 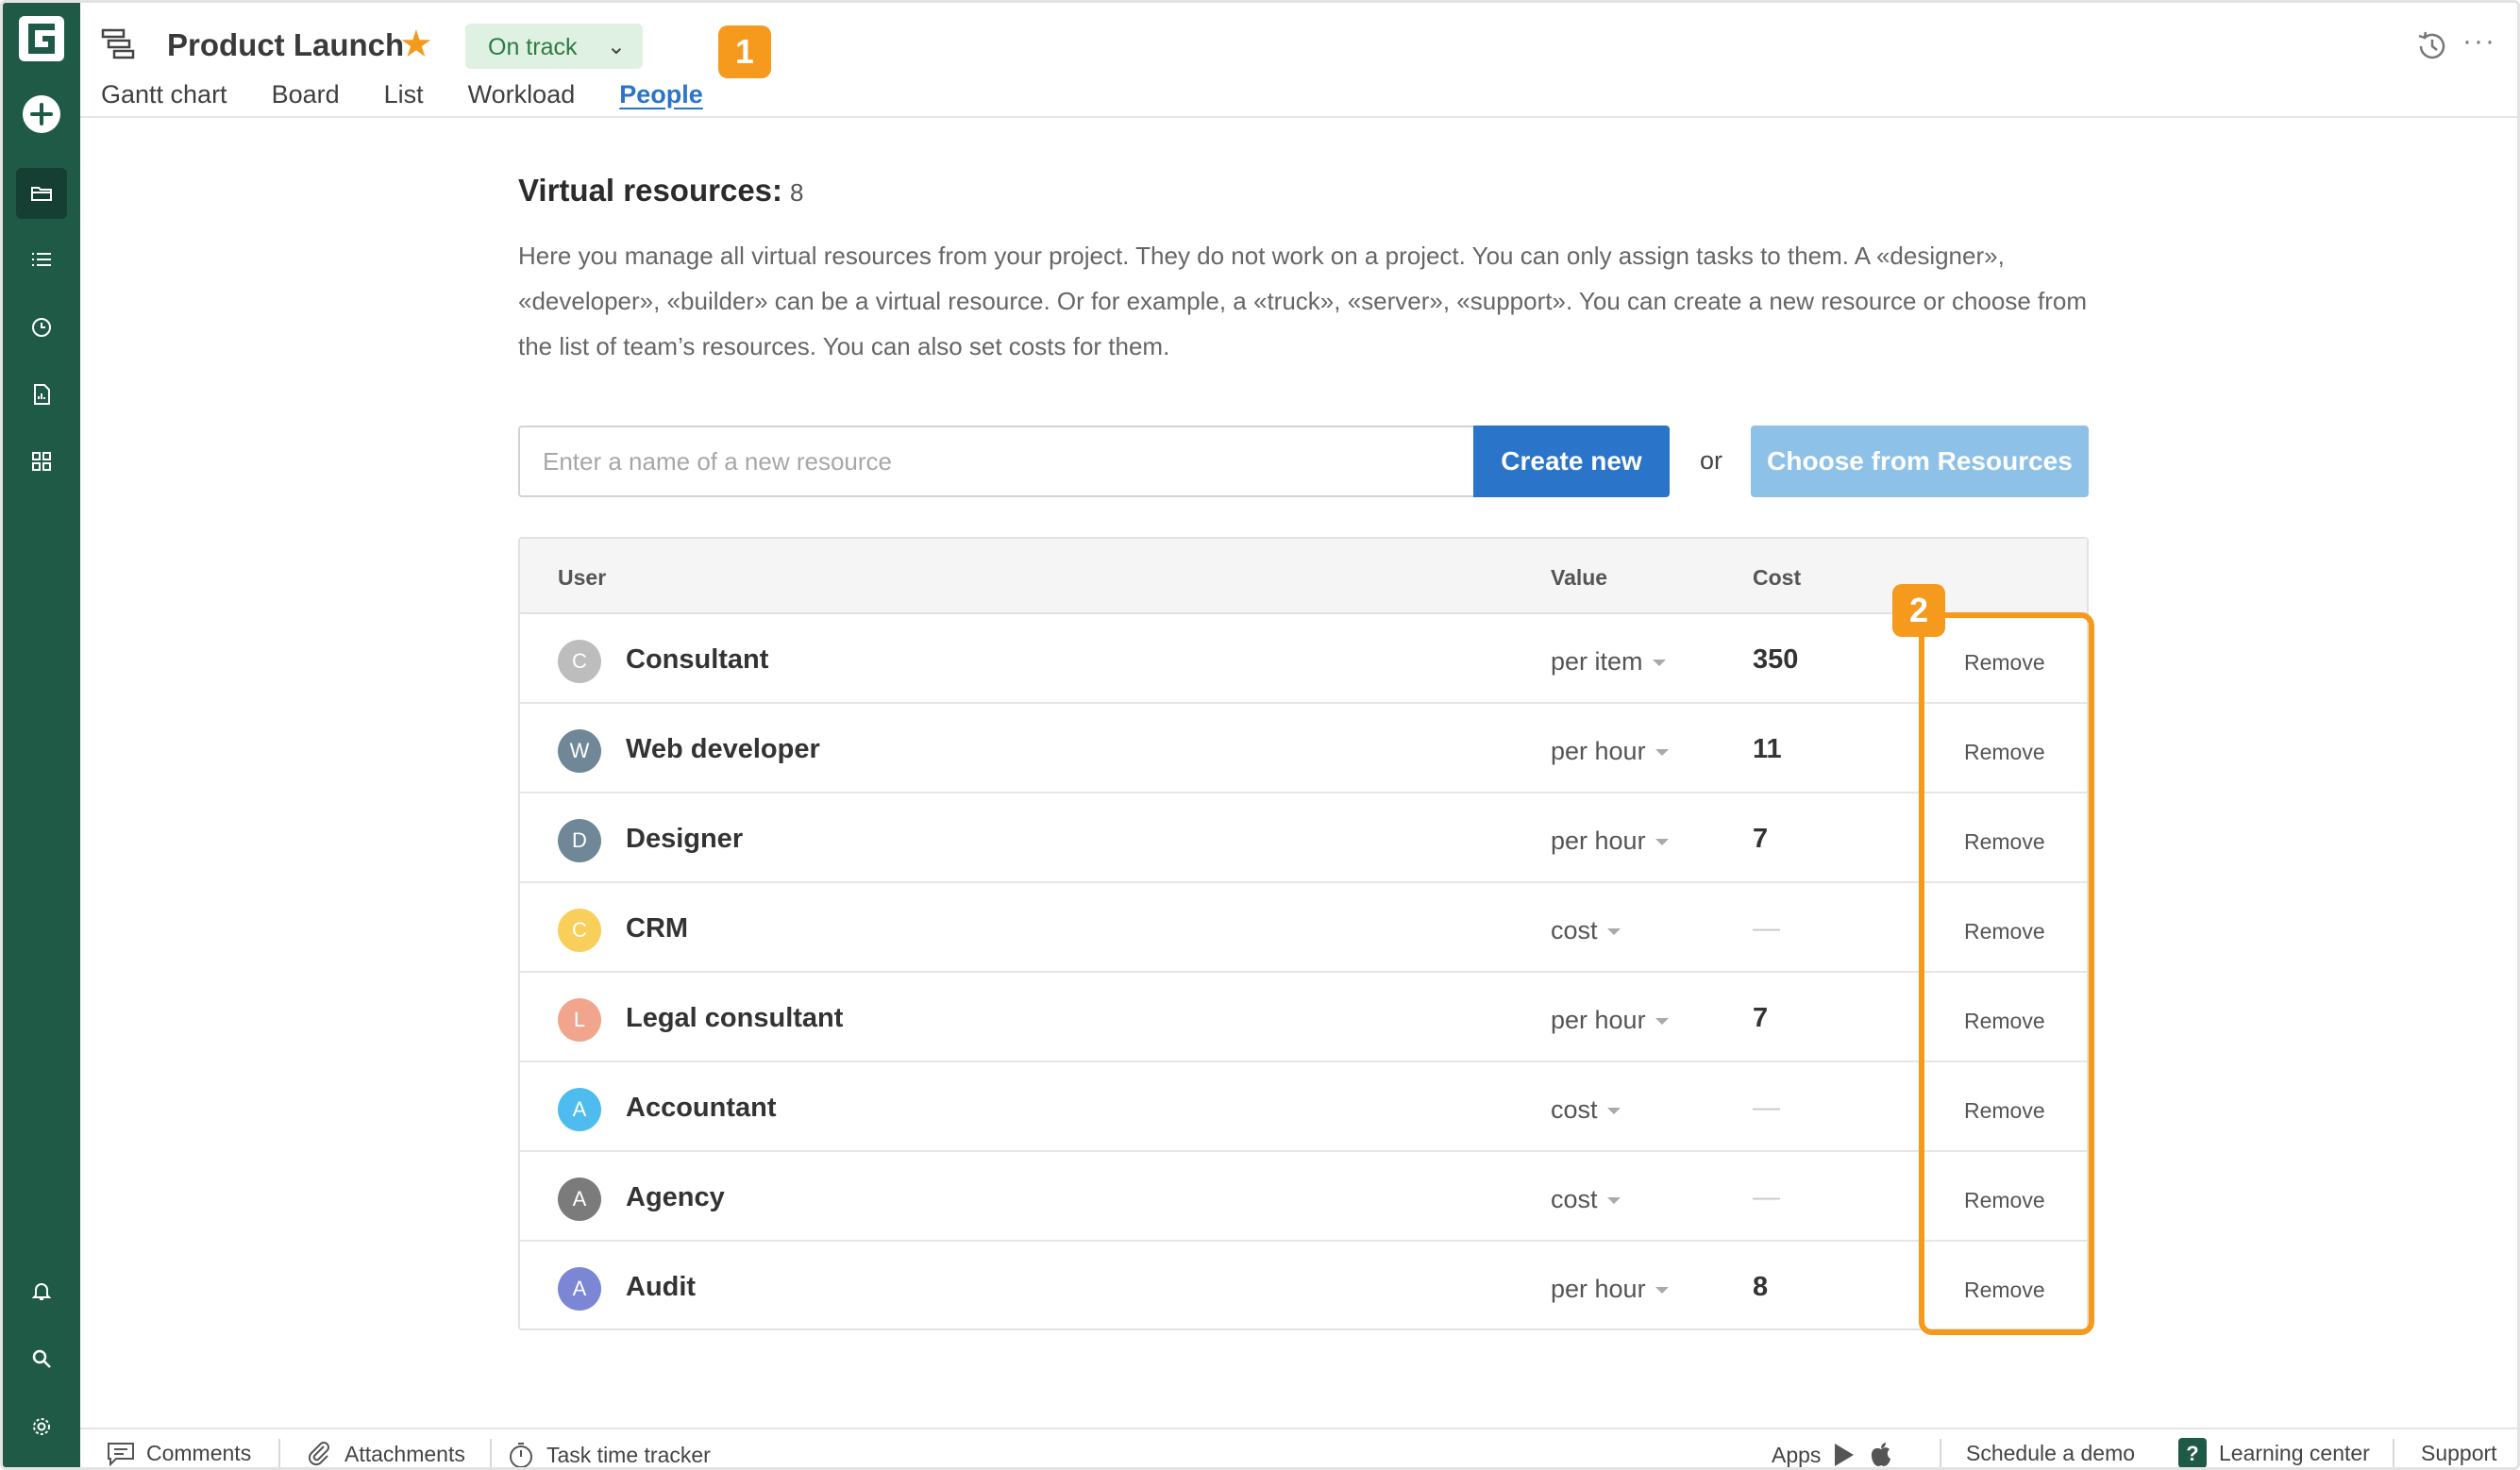 I want to click on column-header-user: User, so click(x=582, y=577).